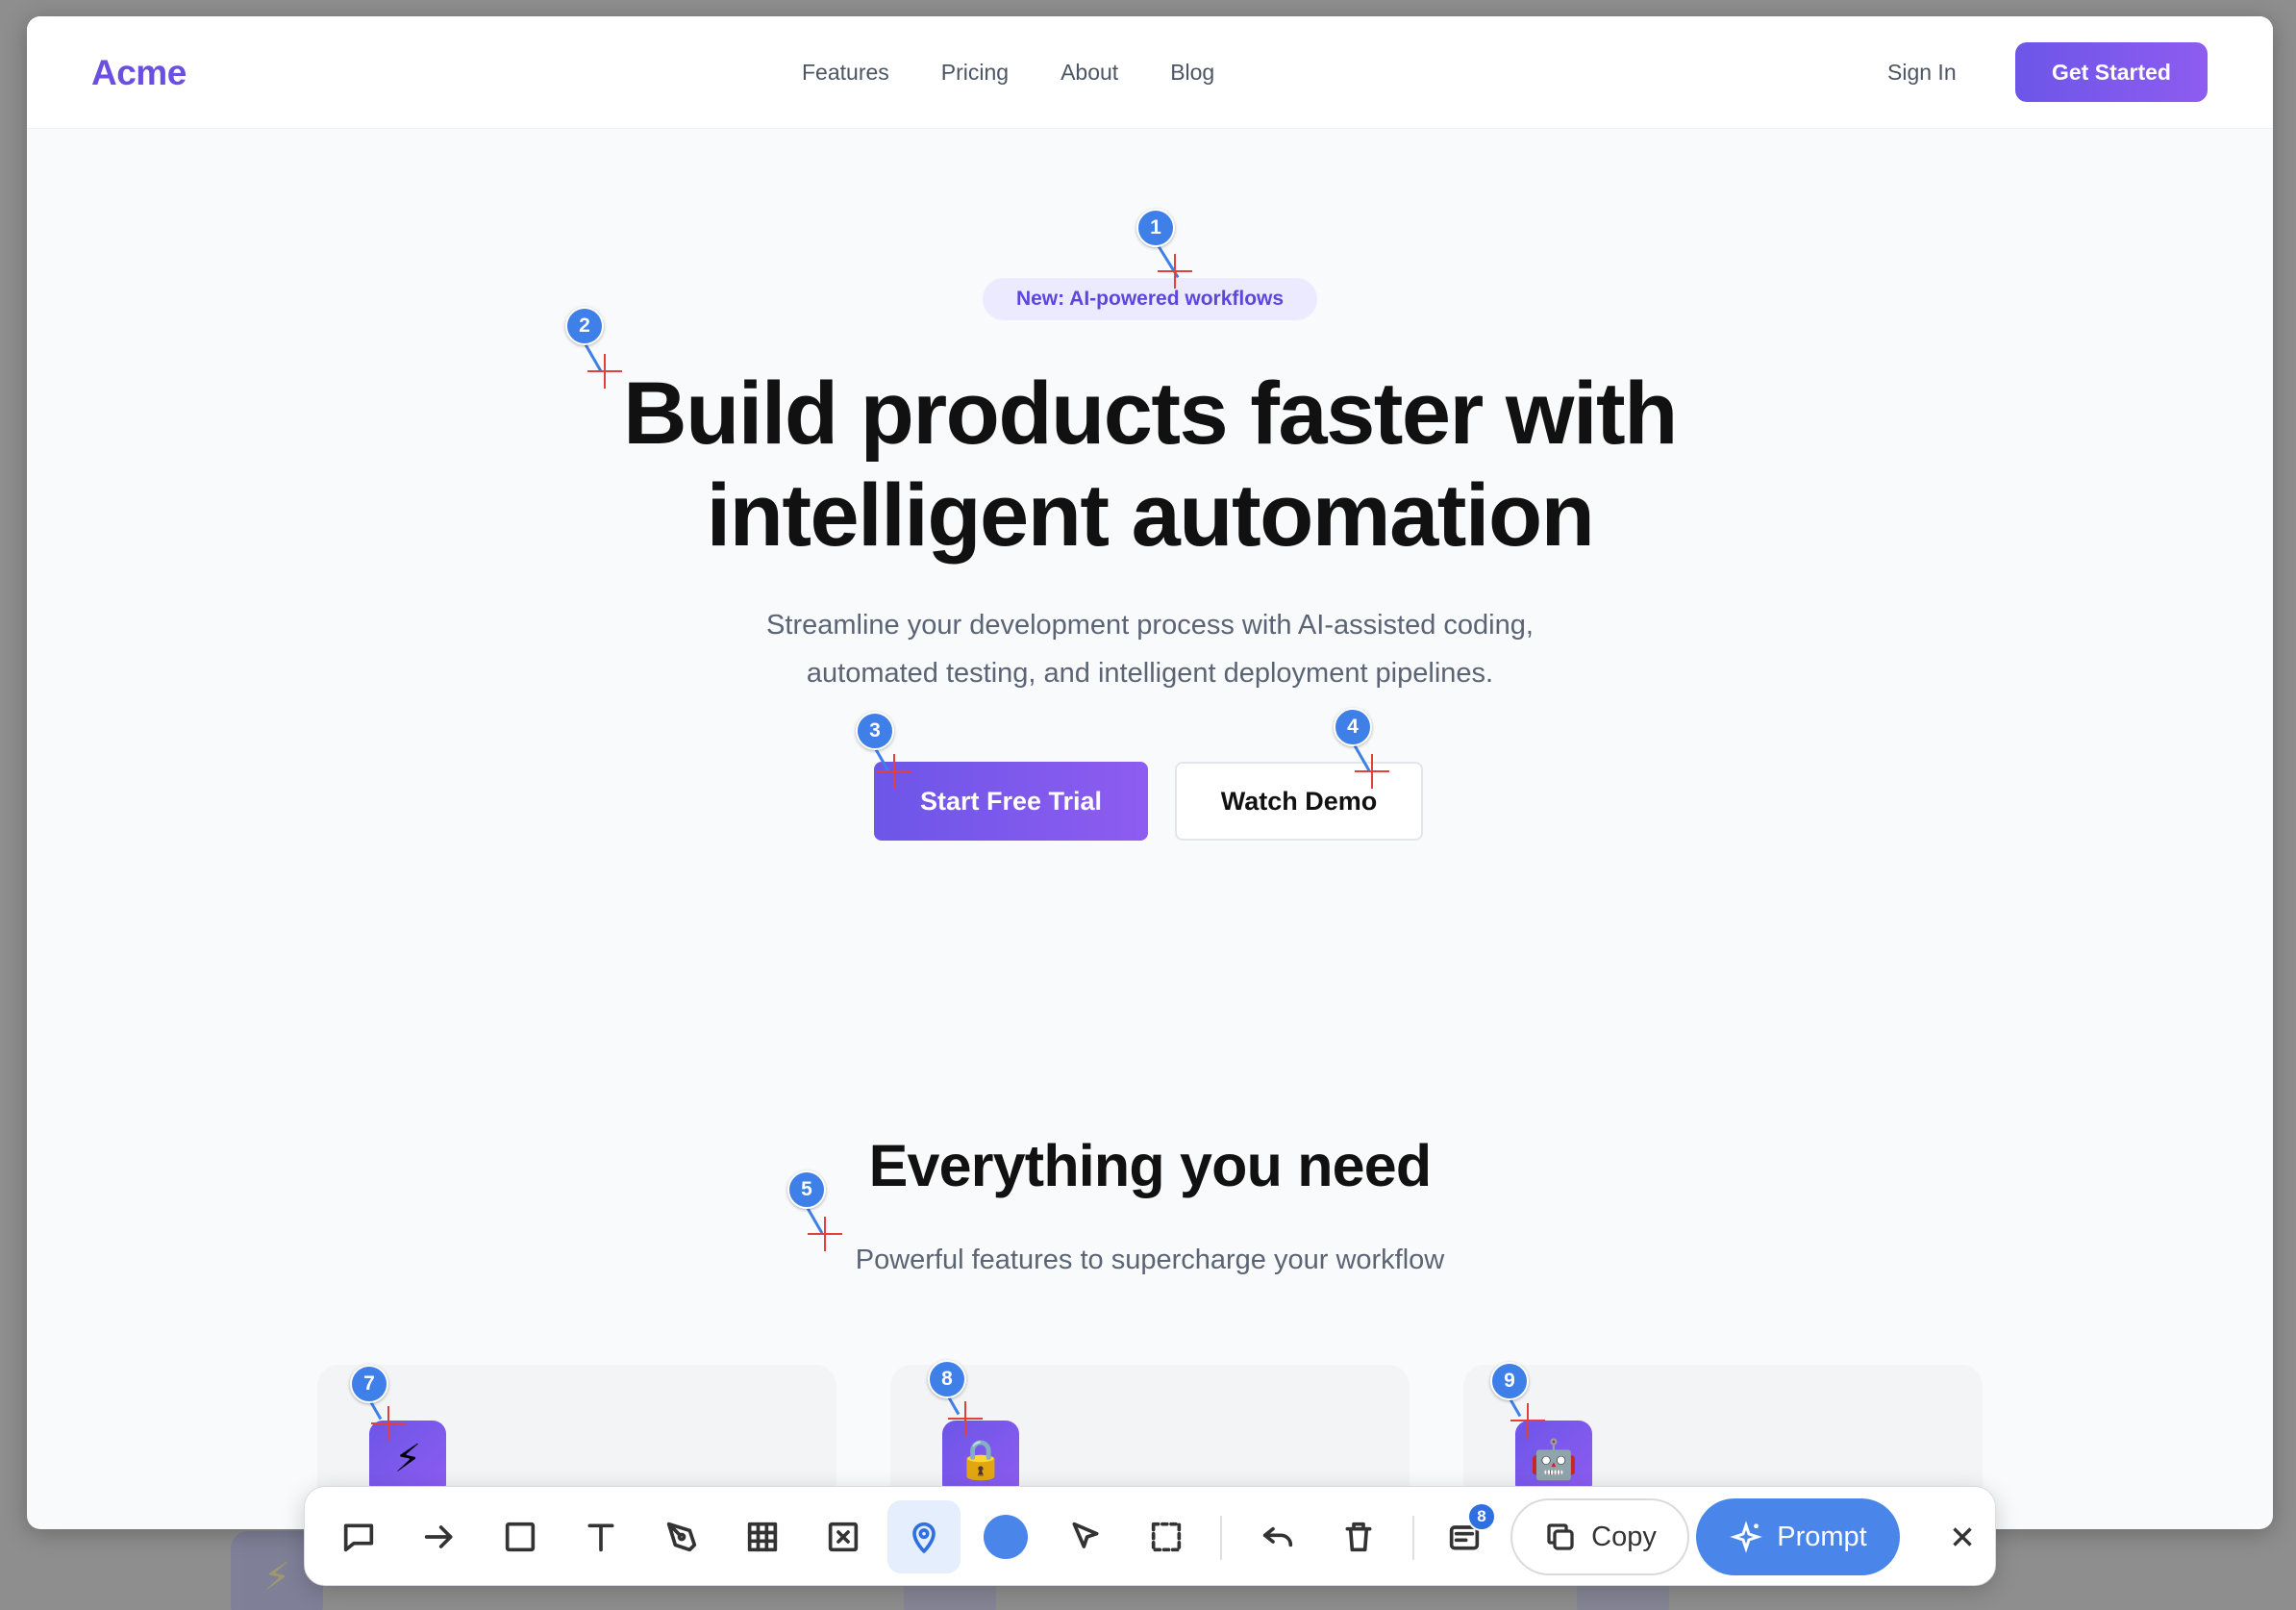 The image size is (2296, 1610). Describe the element at coordinates (1150, 414) in the screenshot. I see `headline-line-1: Build products faster with` at that location.